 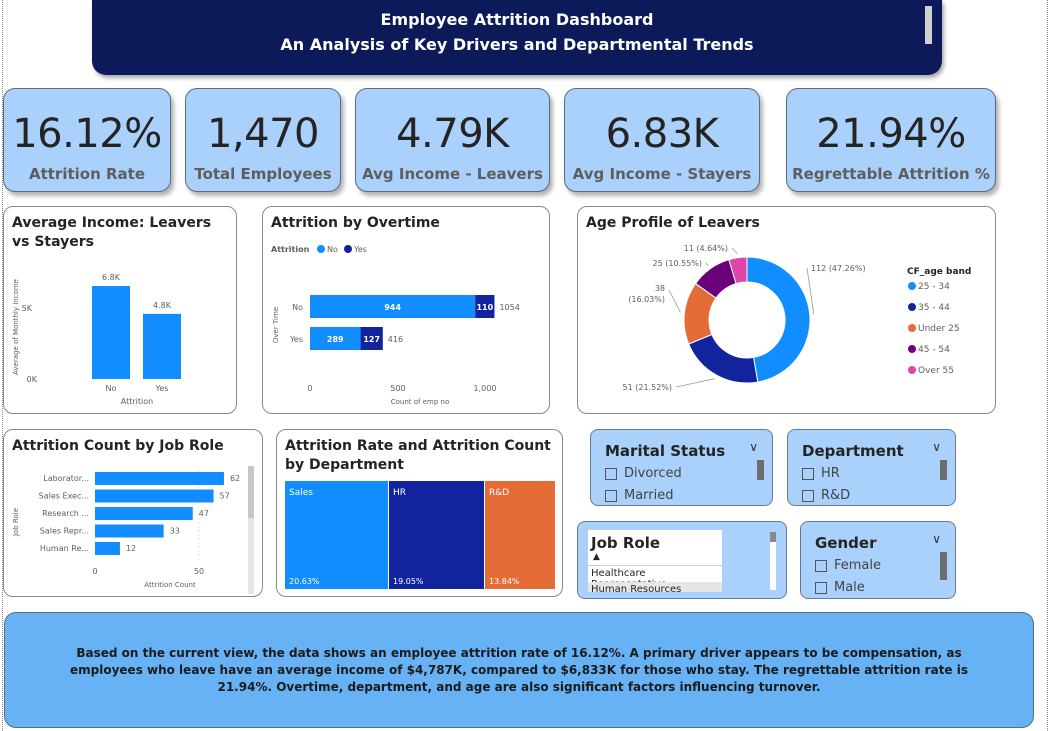 I want to click on x-axis-label: Count of emp no, so click(x=420, y=402).